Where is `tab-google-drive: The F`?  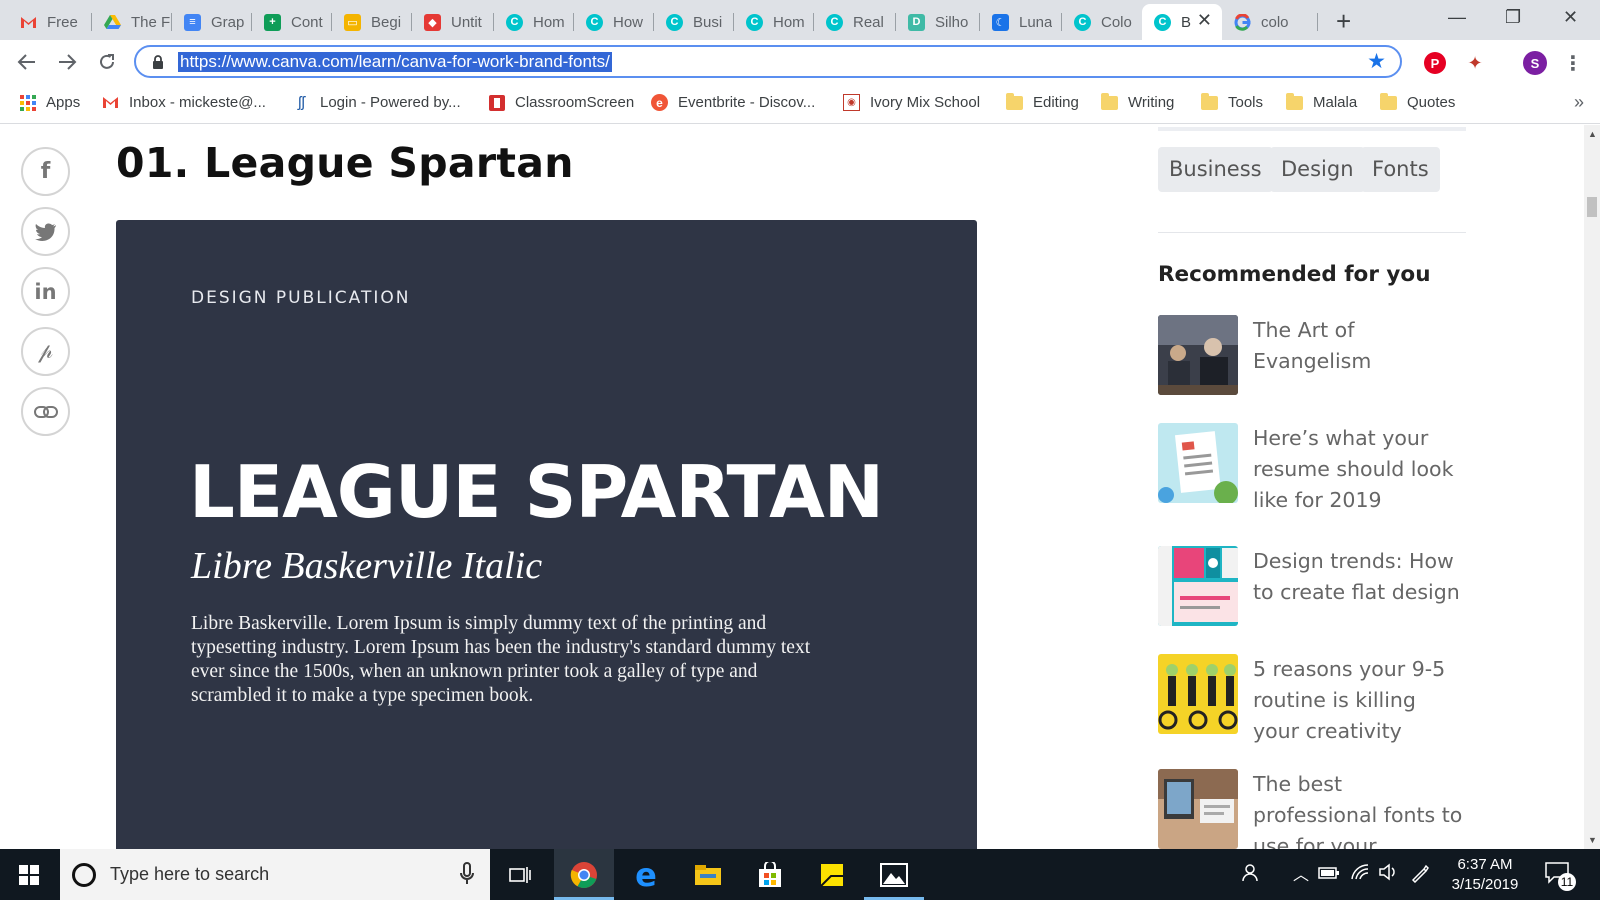
tab-google-drive: The F is located at coordinates (132, 22).